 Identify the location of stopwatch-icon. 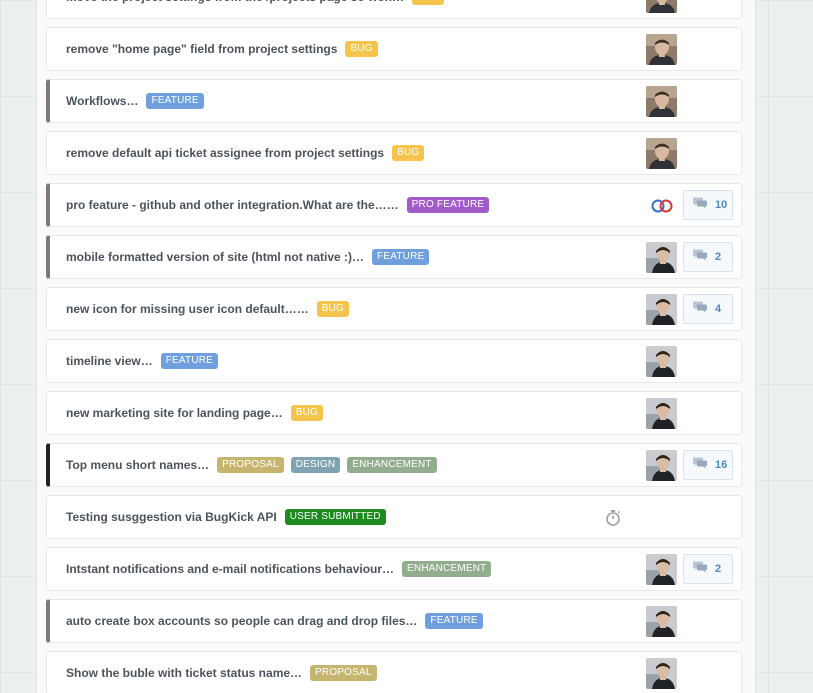
(613, 520).